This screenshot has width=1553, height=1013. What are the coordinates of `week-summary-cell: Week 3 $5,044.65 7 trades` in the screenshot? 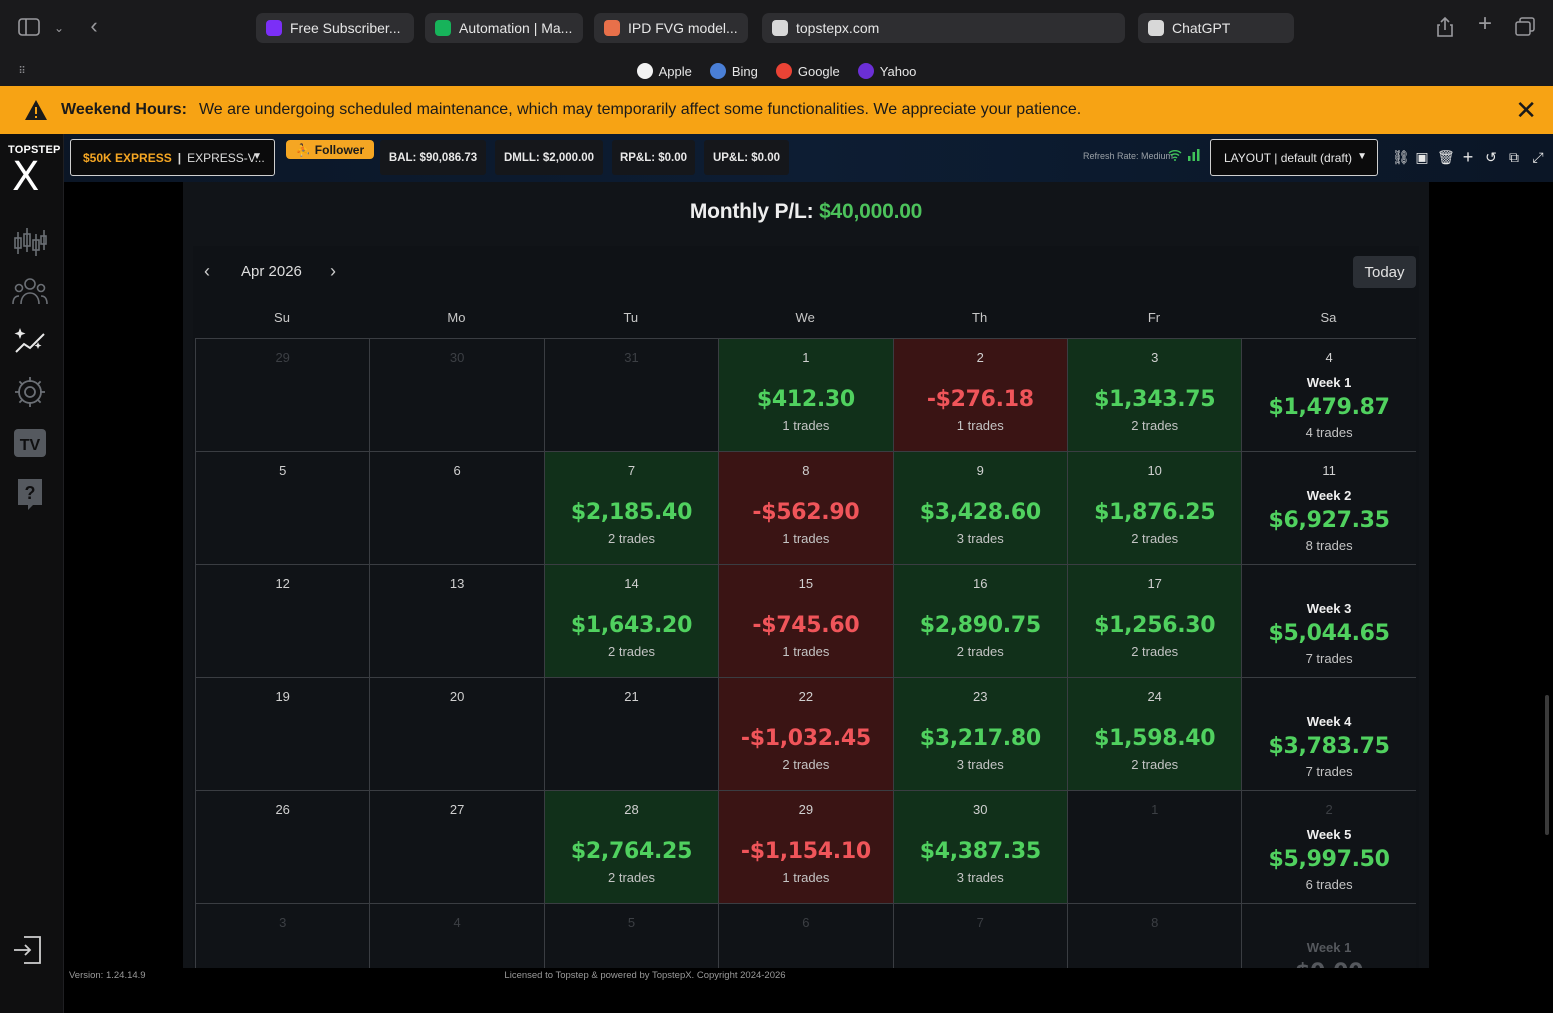 It's located at (1329, 621).